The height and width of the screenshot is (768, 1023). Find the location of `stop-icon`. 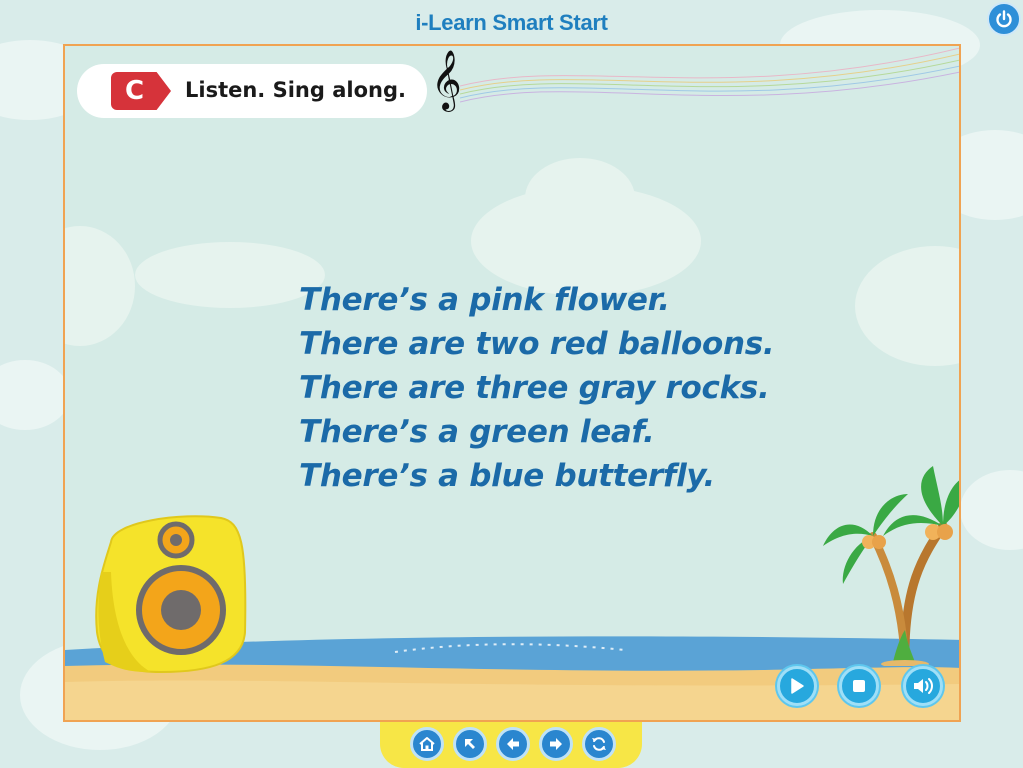

stop-icon is located at coordinates (859, 686).